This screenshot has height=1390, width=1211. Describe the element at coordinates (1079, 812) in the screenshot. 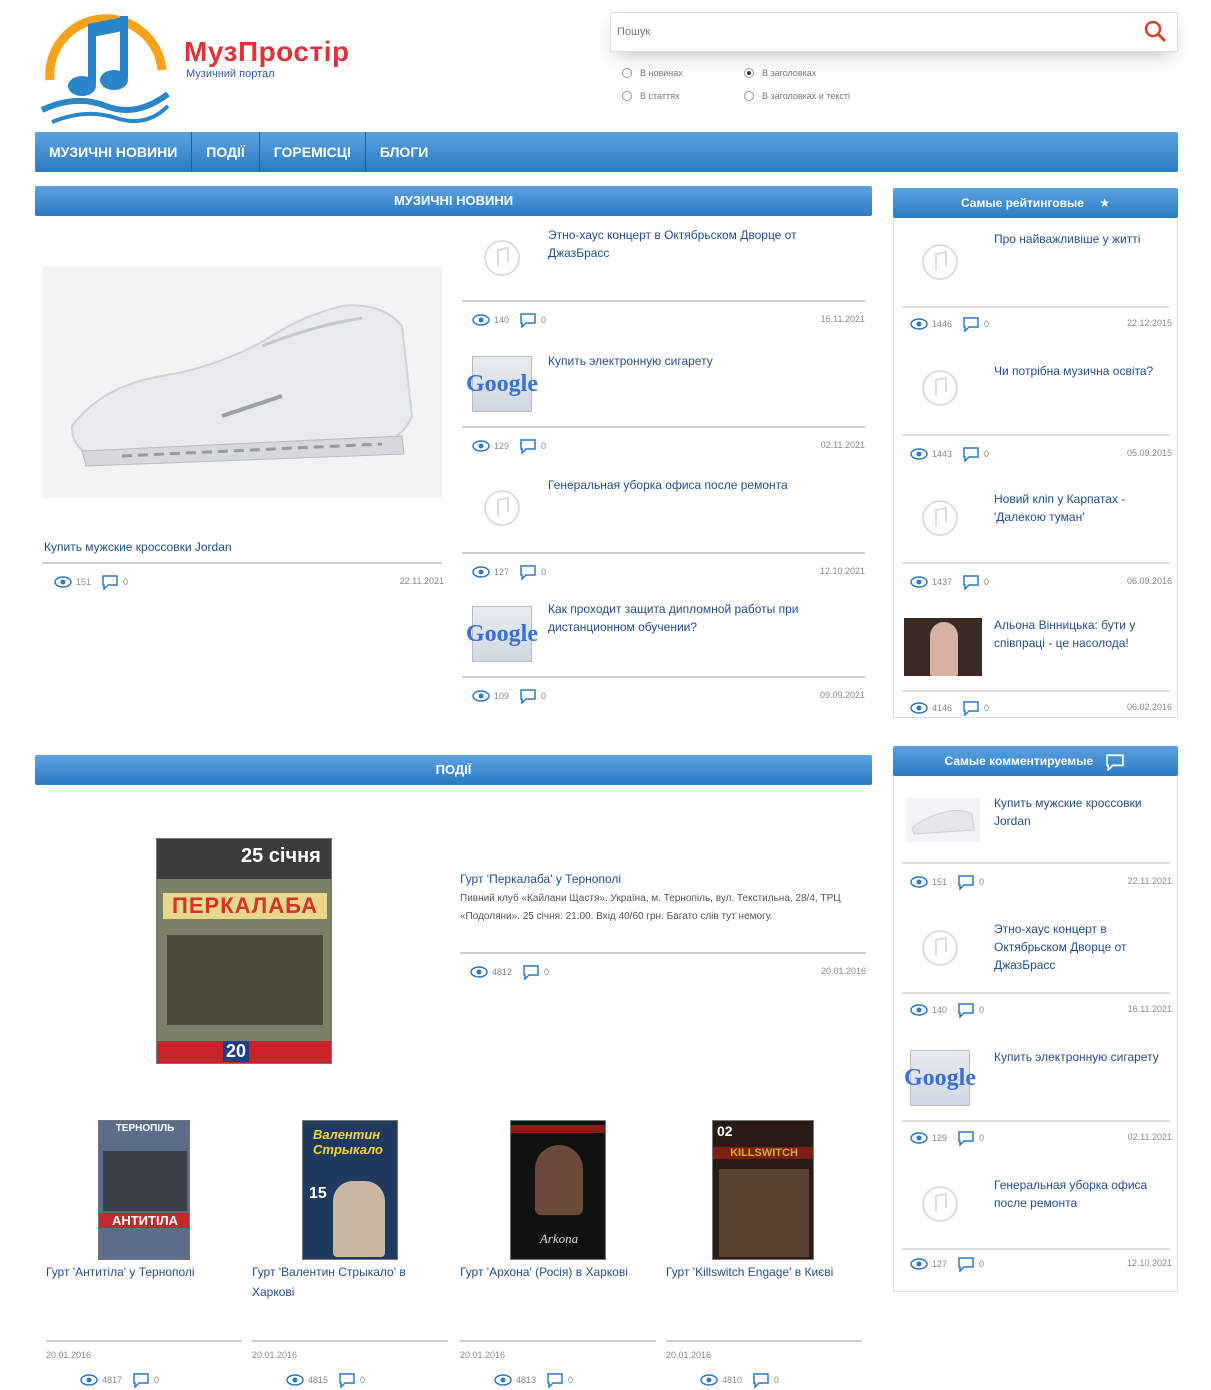

I see `sidebar-item-title: Купить мужские кроссовки Jordan` at that location.